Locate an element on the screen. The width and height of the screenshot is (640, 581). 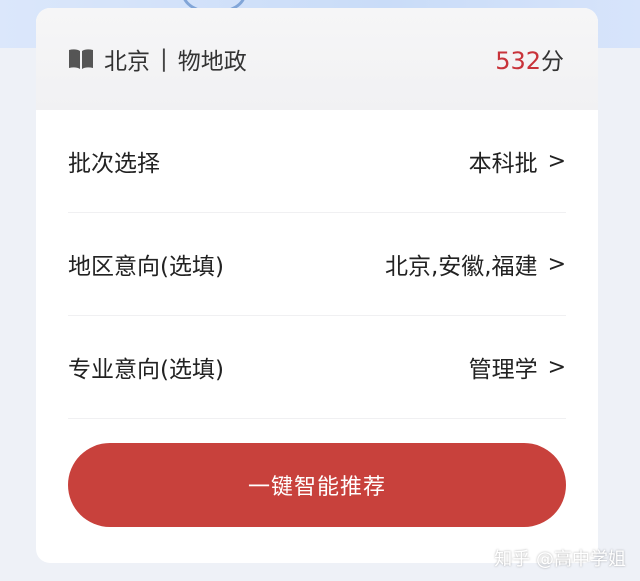
row-region-preference: 地区意向(选填) 北京,安徽,福建 > is located at coordinates (317, 264).